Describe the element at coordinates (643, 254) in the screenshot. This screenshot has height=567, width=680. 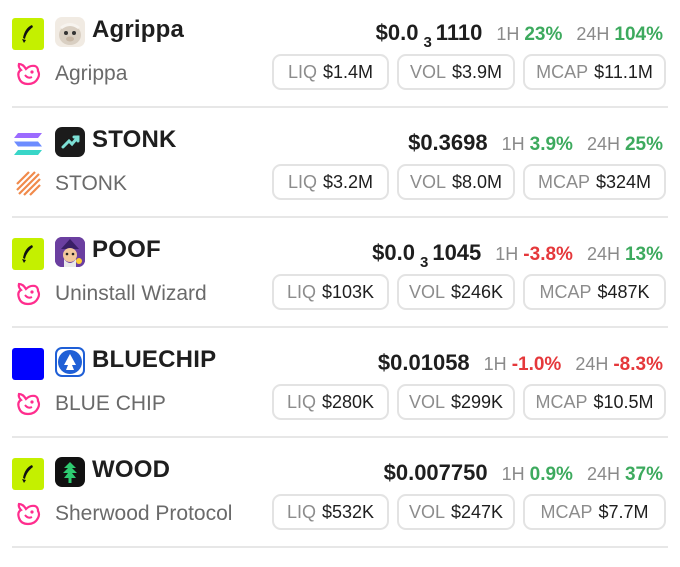
I see `change-24h-value: 13%` at that location.